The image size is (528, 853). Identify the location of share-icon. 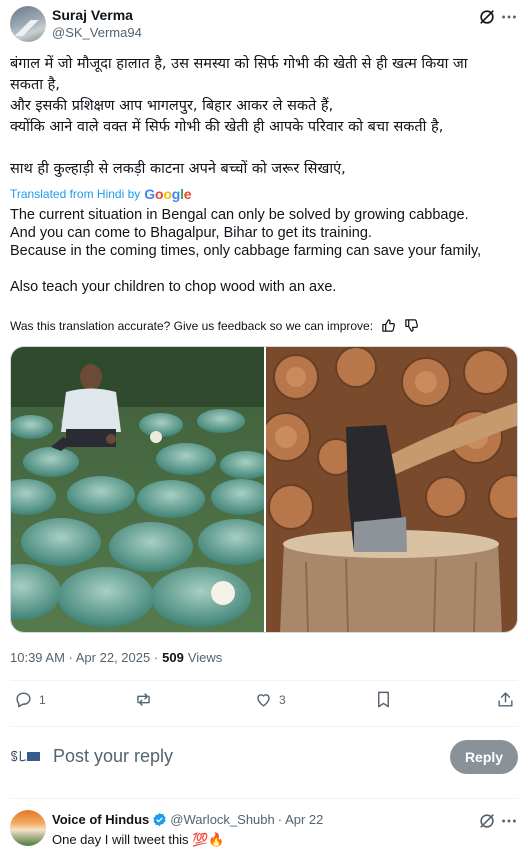
(505, 699).